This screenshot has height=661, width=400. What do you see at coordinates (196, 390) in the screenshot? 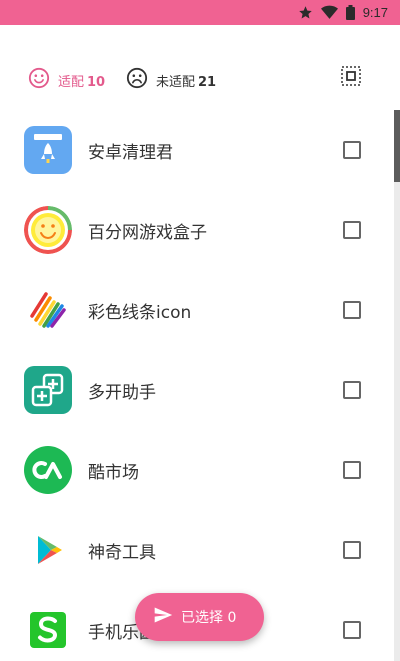
I see `list-item: 多开助手` at bounding box center [196, 390].